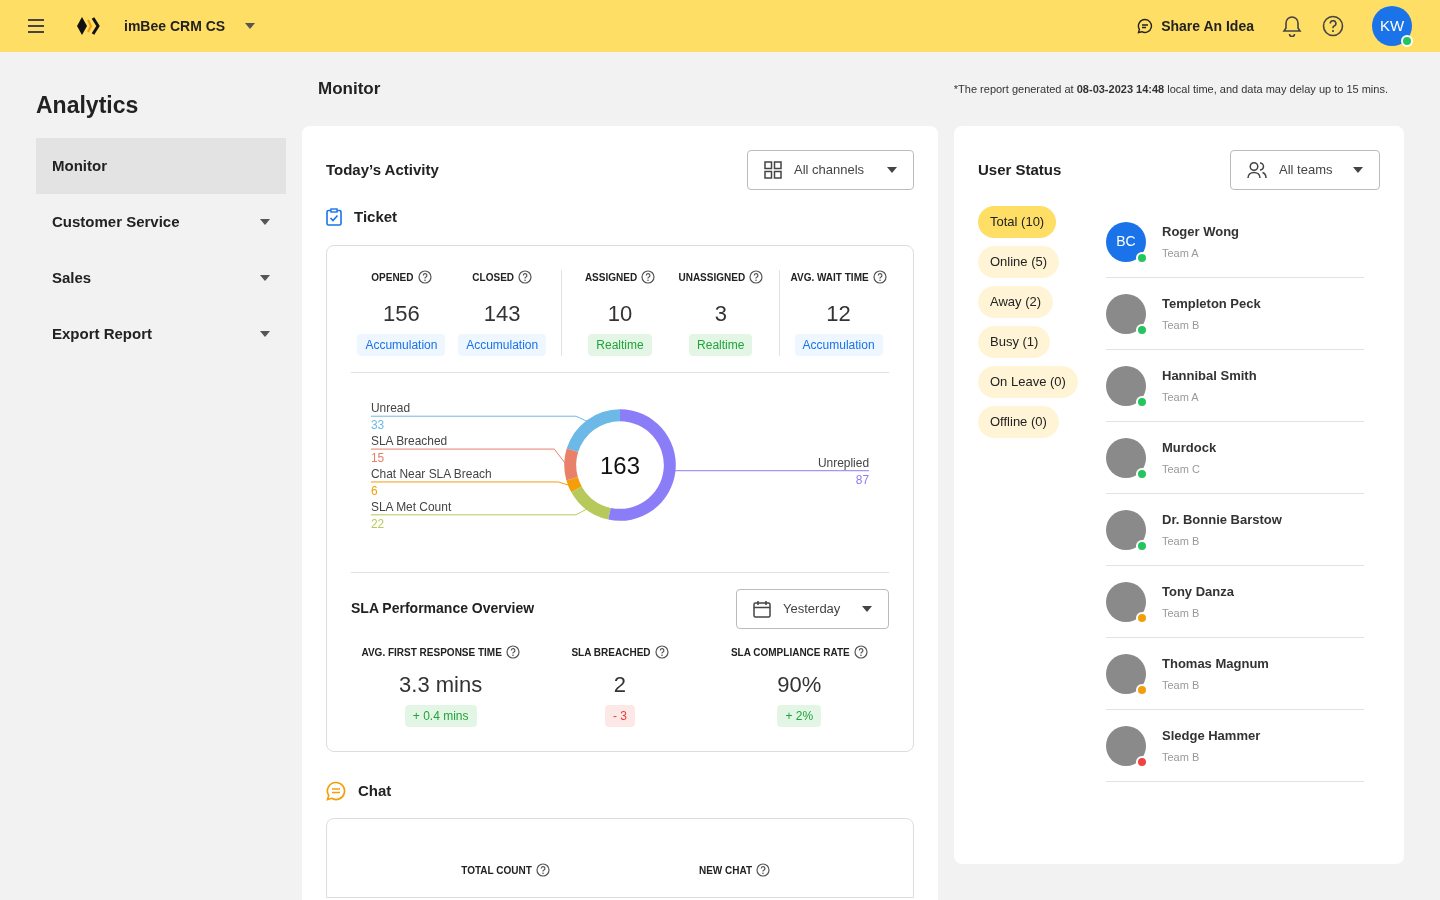 This screenshot has height=900, width=1440. I want to click on stat-value: 12, so click(838, 313).